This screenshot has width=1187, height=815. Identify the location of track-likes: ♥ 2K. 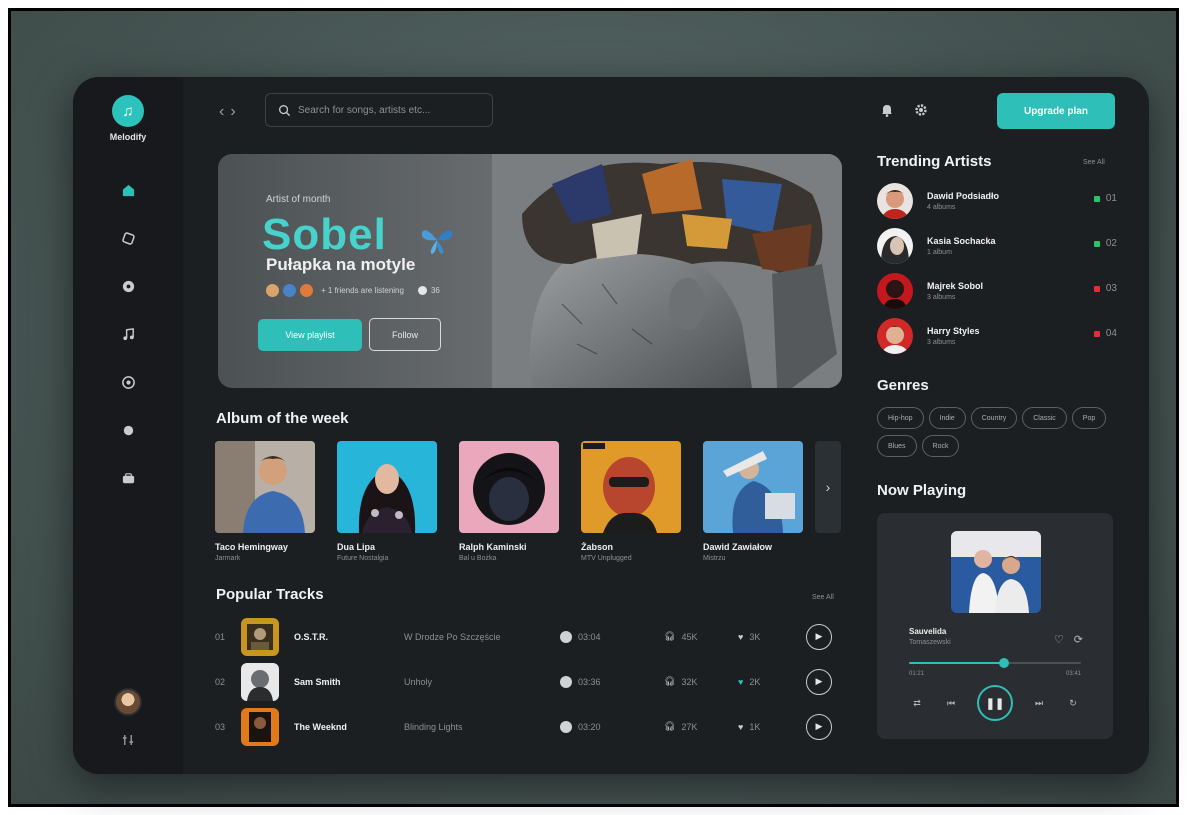
(772, 682).